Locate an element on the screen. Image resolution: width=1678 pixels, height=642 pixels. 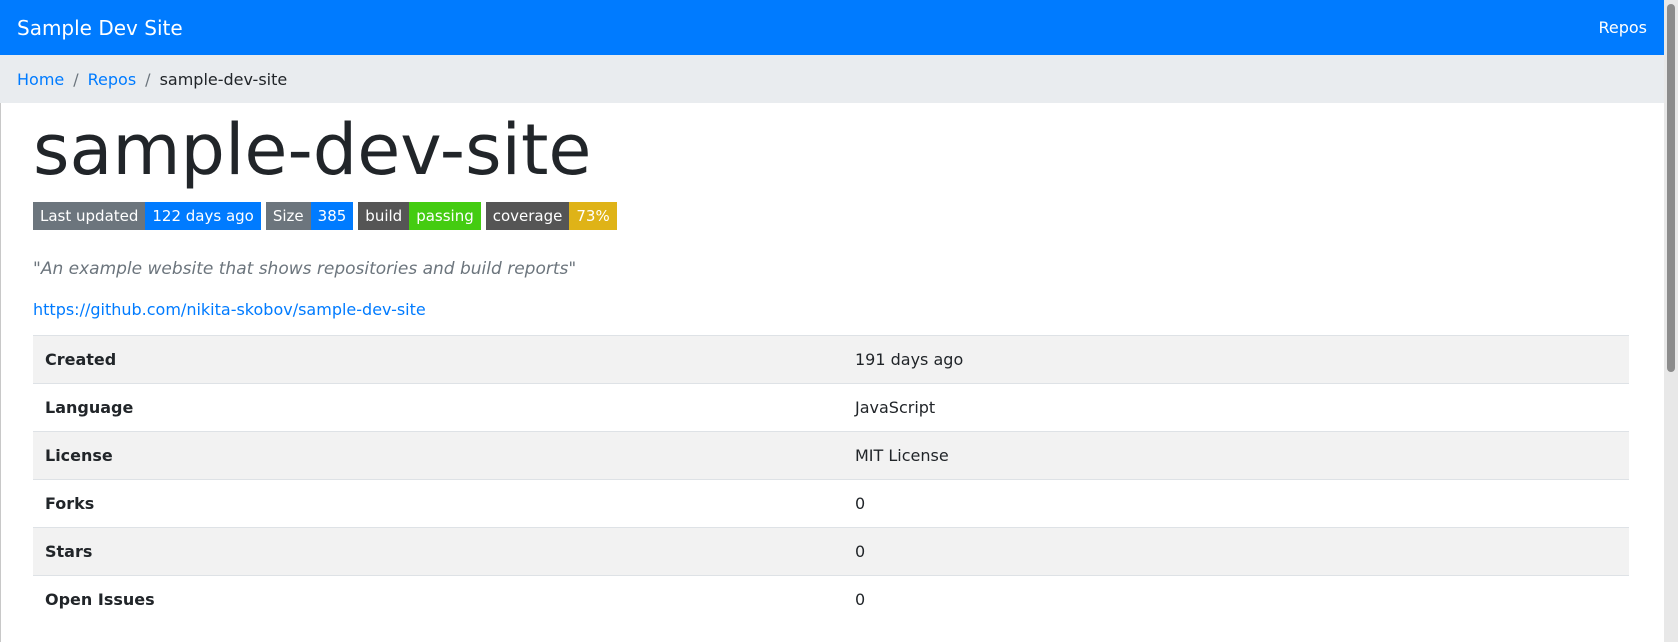
row-key: Created is located at coordinates (438, 359).